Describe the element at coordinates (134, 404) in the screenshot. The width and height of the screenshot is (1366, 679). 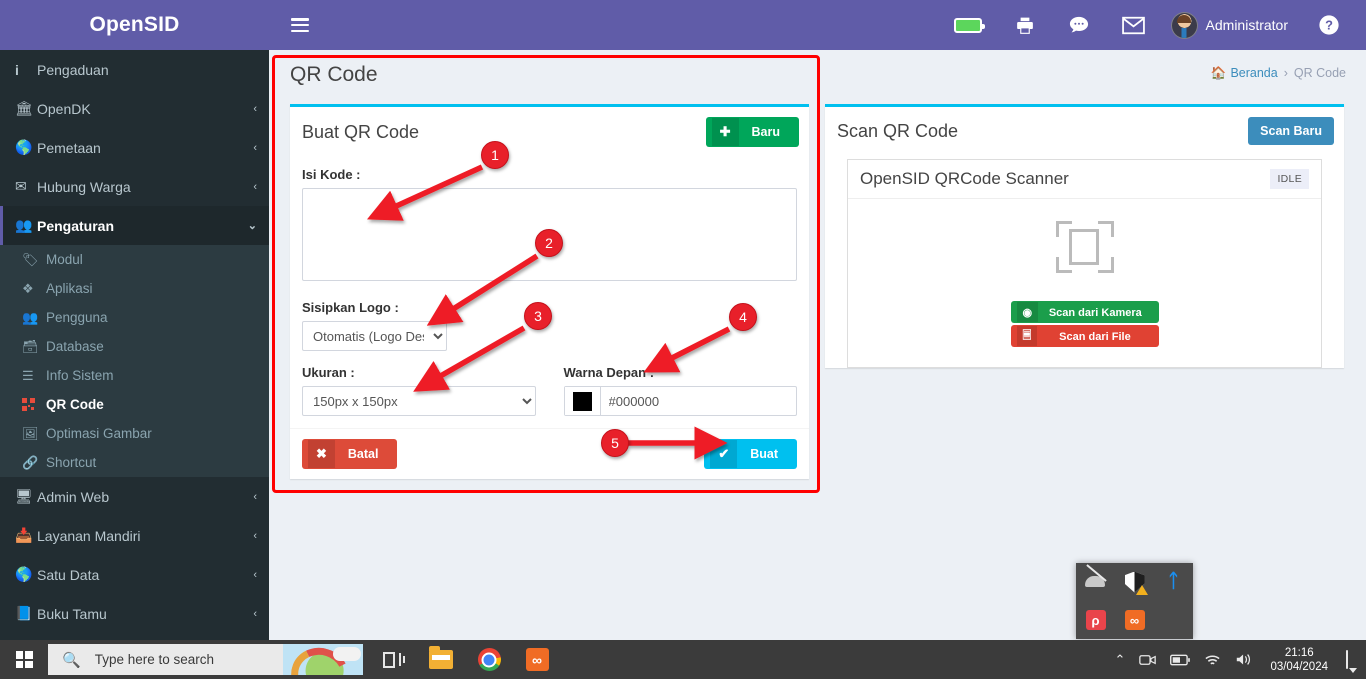
I see `sidebar-item-qr-code: QR Code` at that location.